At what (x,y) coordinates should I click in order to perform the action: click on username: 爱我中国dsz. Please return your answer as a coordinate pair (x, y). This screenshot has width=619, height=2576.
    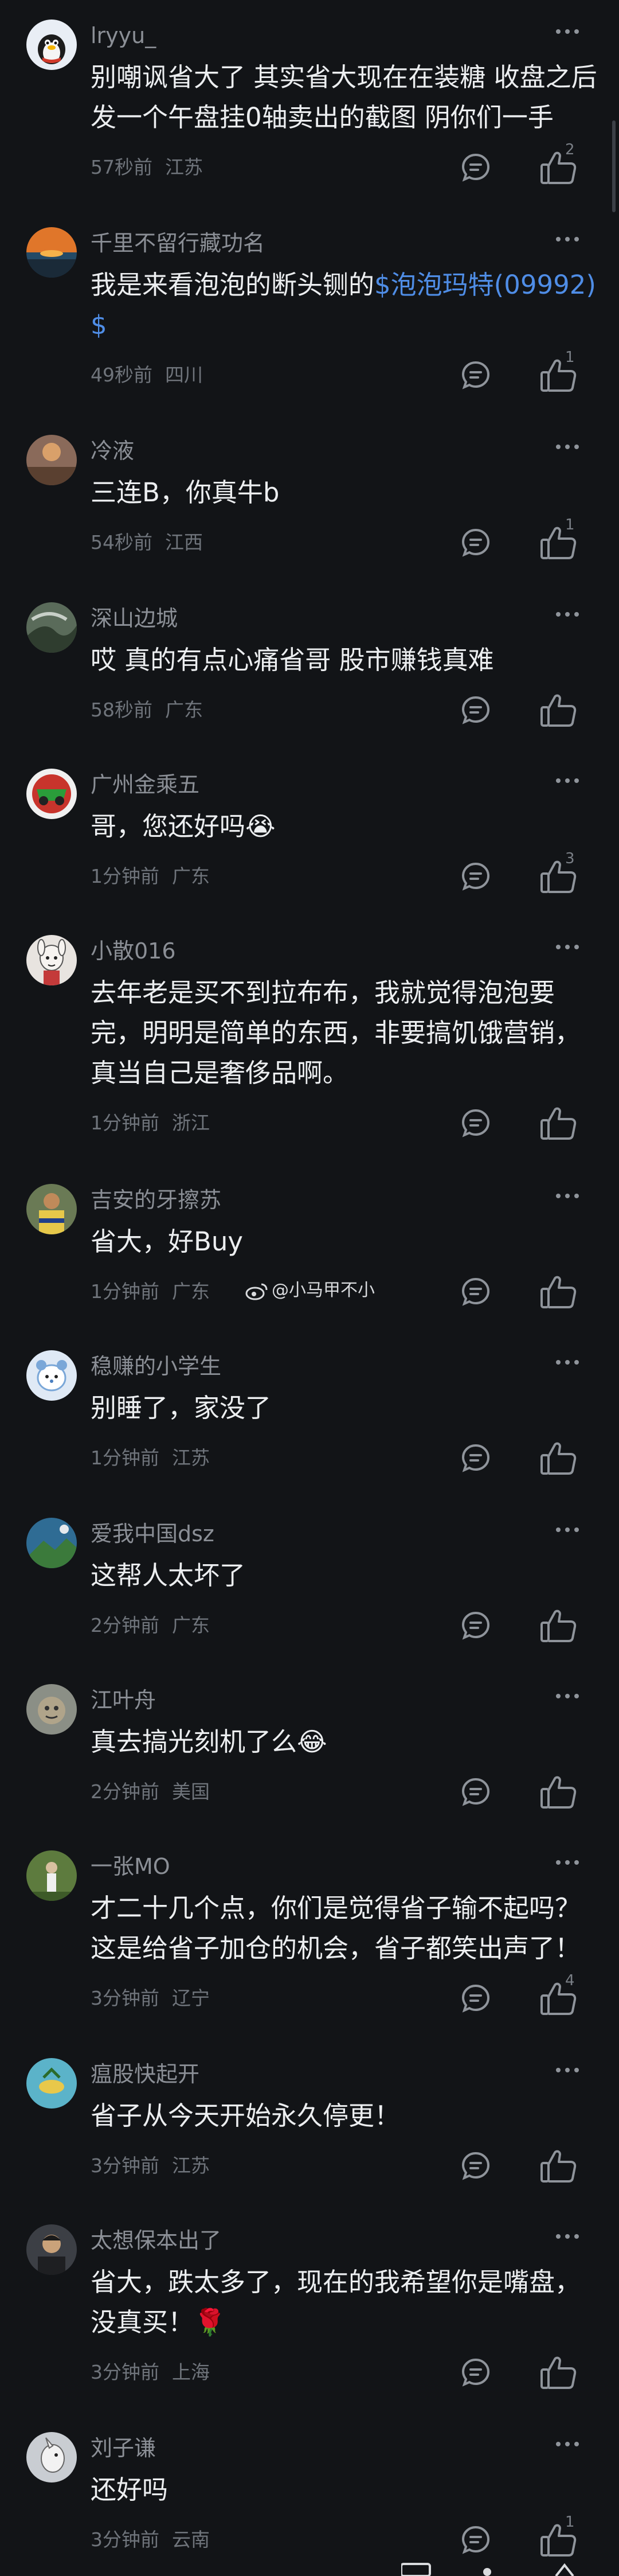
    Looking at the image, I should click on (152, 1534).